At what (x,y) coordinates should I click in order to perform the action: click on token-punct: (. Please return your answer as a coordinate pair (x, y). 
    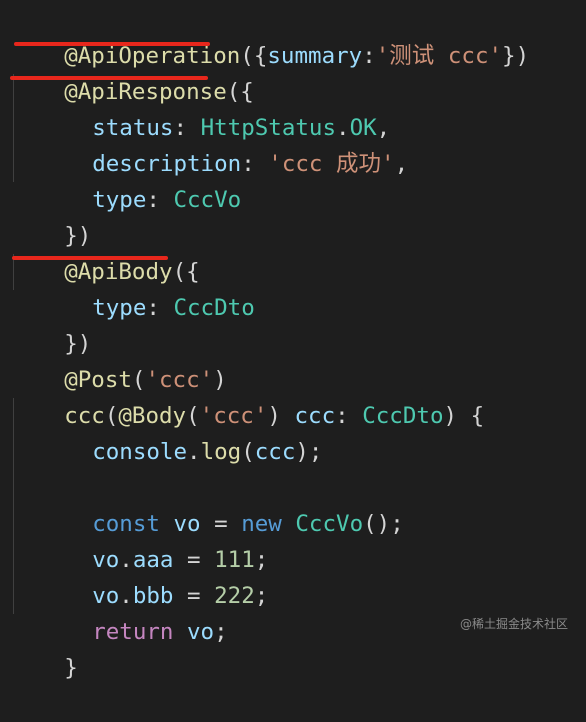
    Looking at the image, I should click on (248, 452).